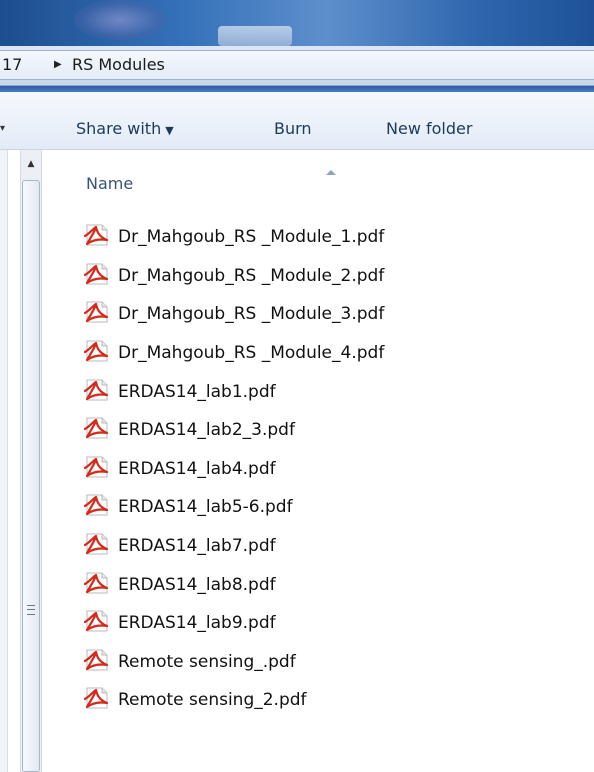 This screenshot has height=772, width=594. Describe the element at coordinates (4, 461) in the screenshot. I see `navigation-pane-edge` at that location.